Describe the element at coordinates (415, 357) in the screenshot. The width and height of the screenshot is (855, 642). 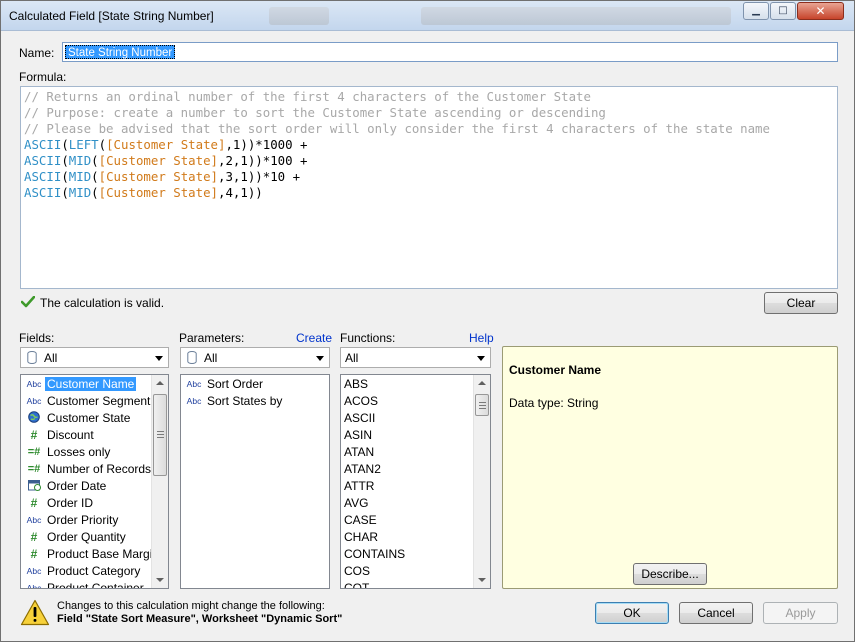
I see `functions-filter-select: All` at that location.